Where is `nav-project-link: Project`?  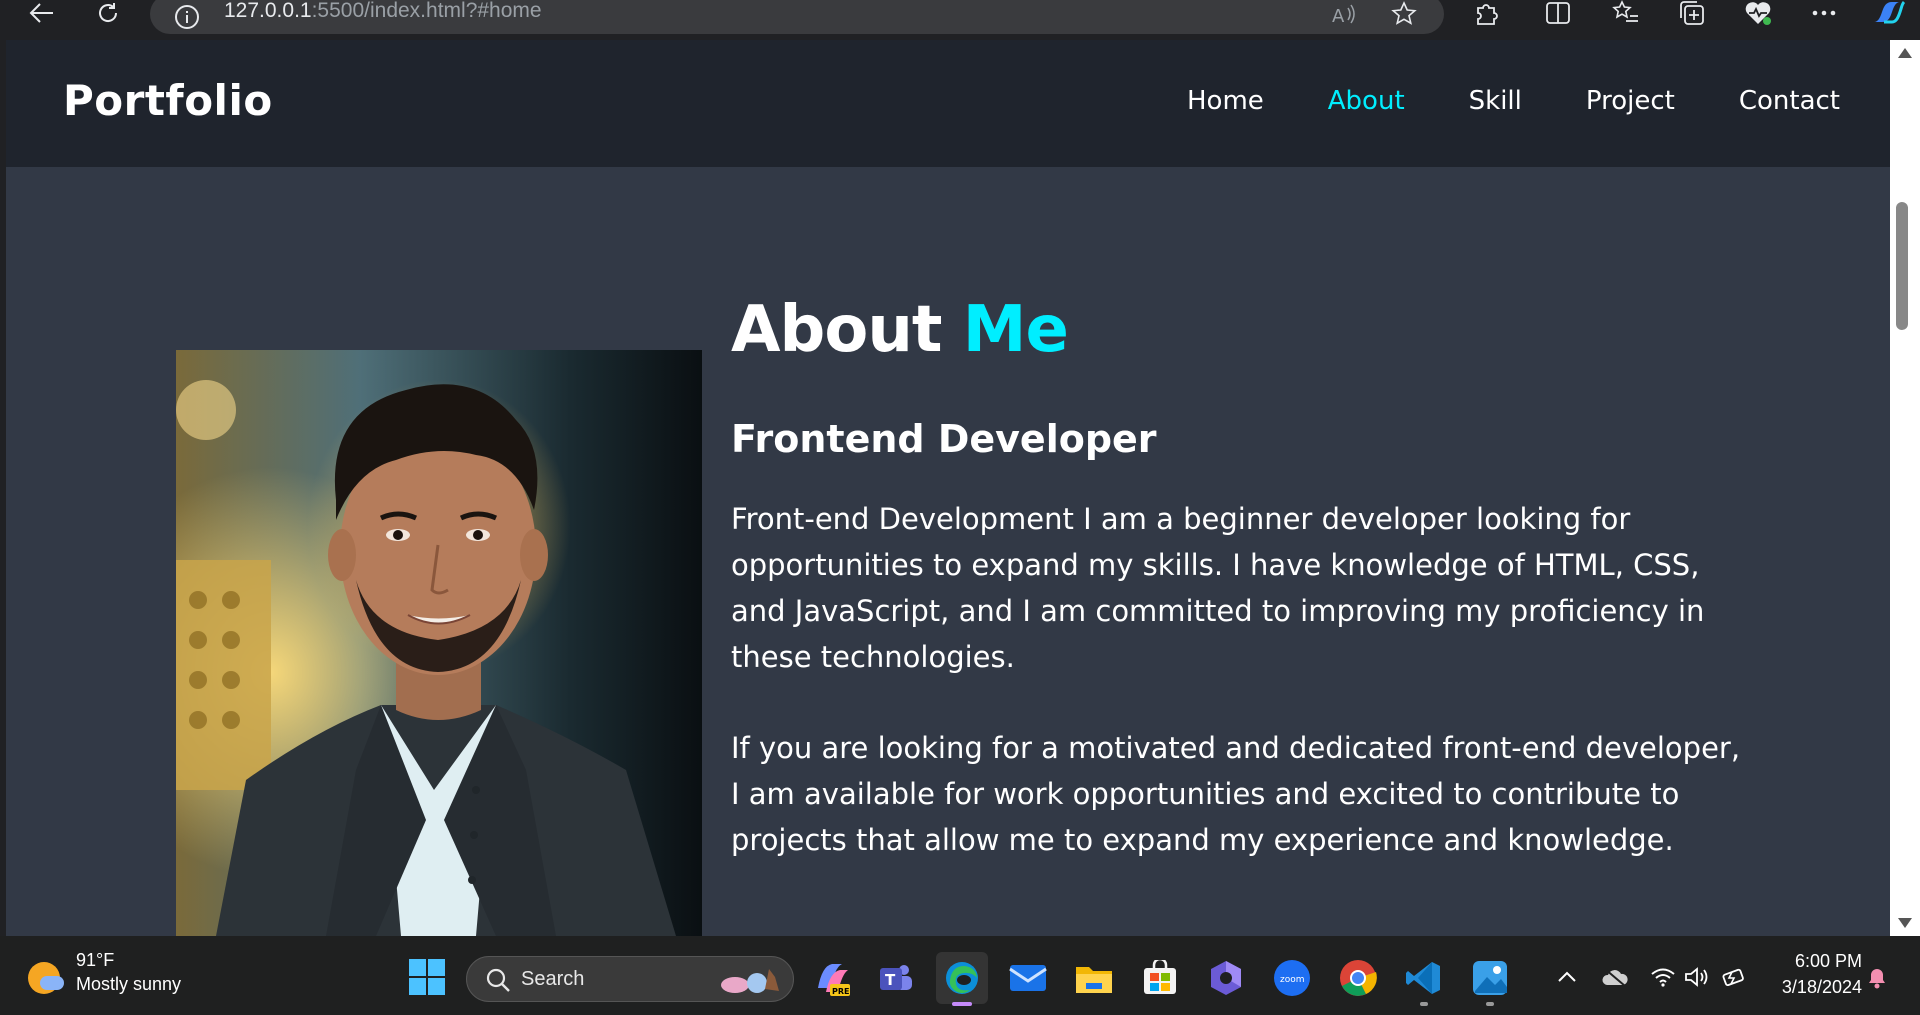 nav-project-link: Project is located at coordinates (1630, 101).